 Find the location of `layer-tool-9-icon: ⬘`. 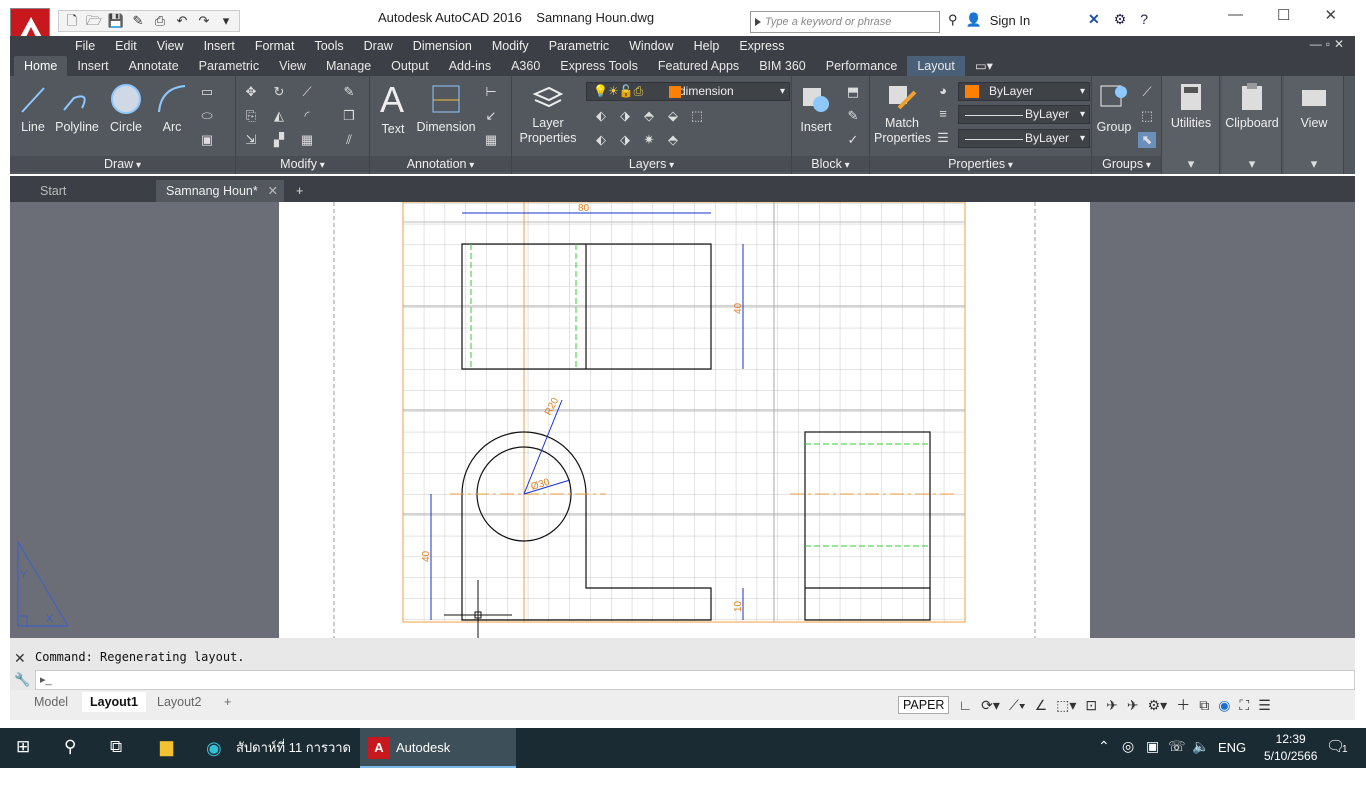

layer-tool-9-icon: ⬘ is located at coordinates (673, 140).